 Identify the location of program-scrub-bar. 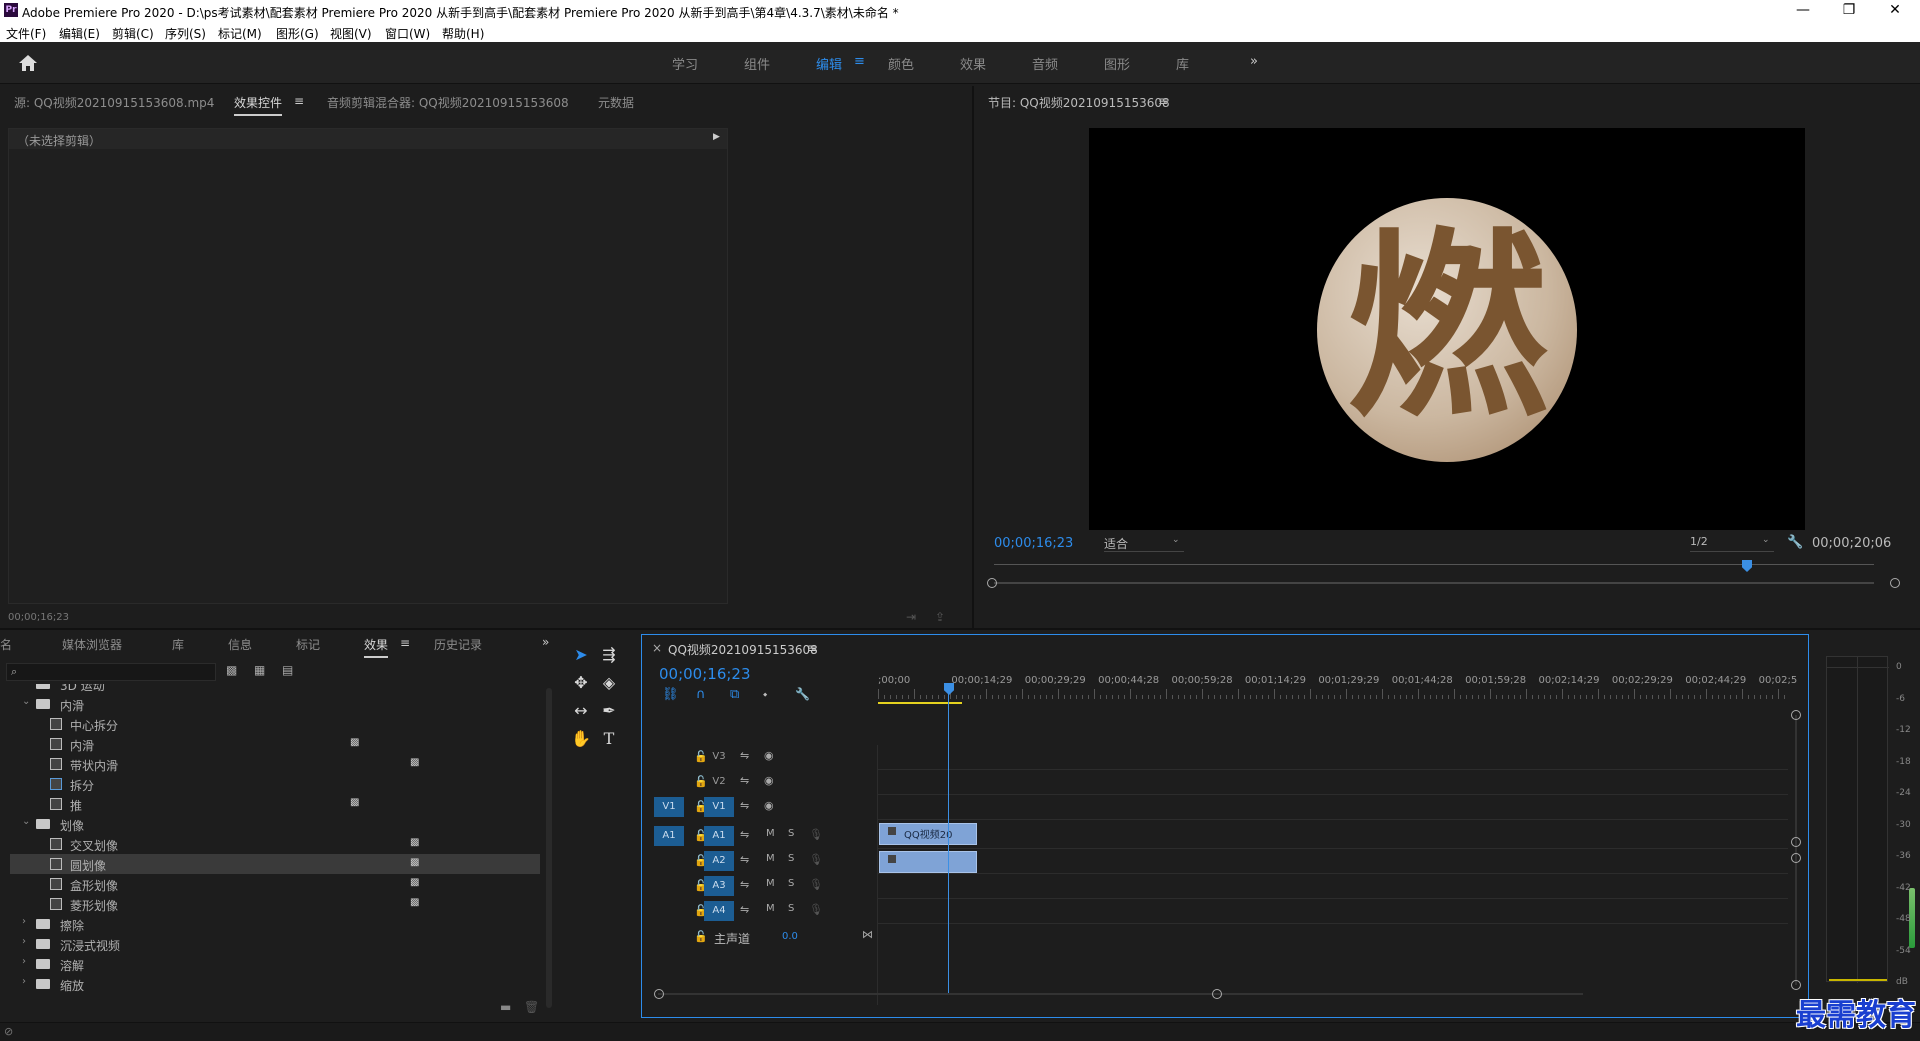
(1434, 583).